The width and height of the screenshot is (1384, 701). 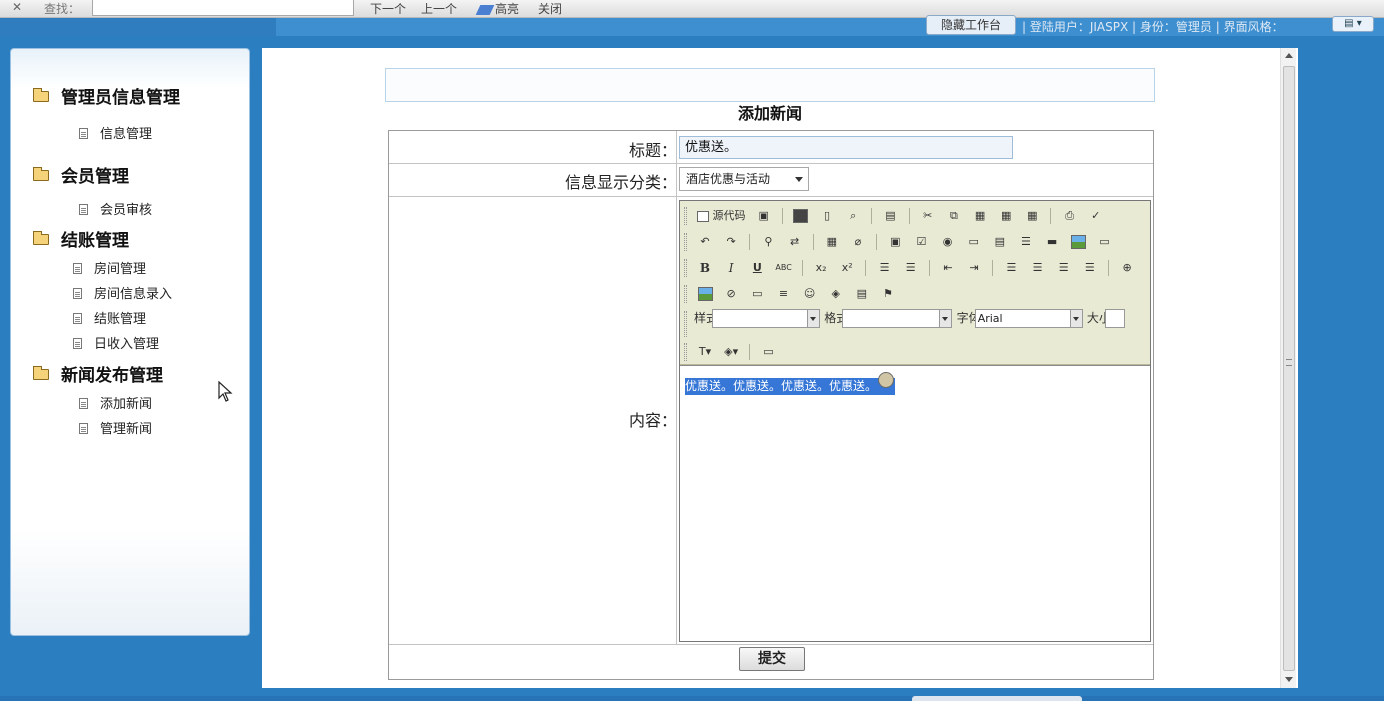 What do you see at coordinates (997, 698) in the screenshot?
I see `bottom-tab` at bounding box center [997, 698].